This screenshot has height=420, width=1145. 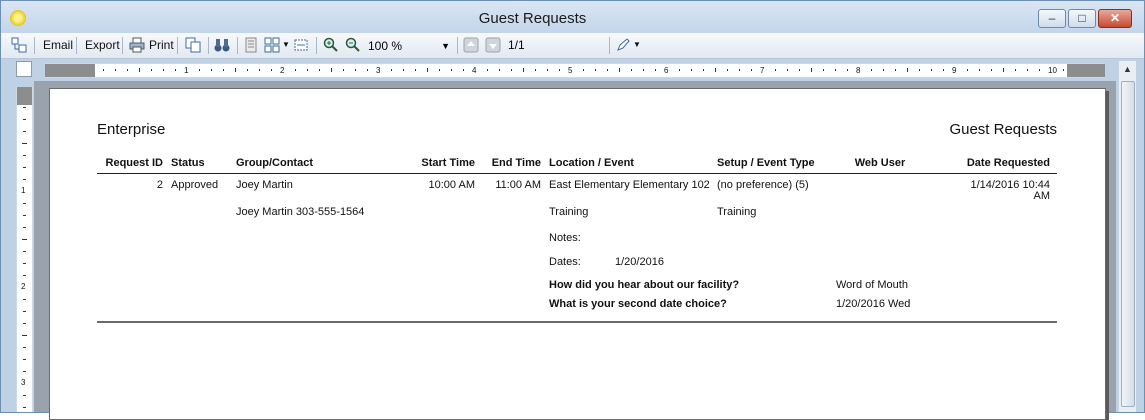 I want to click on ruler-number: 7, so click(x=762, y=70).